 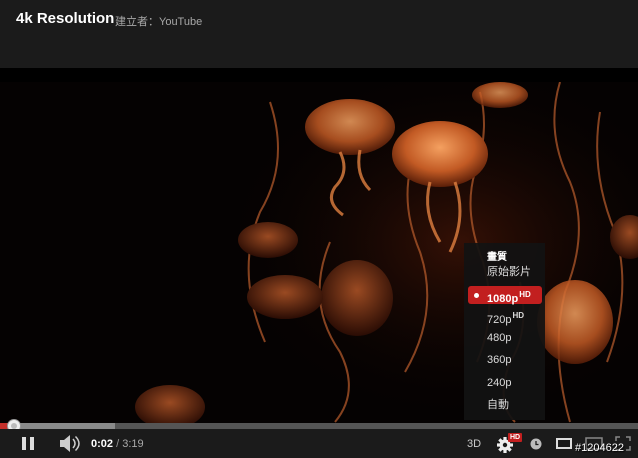 What do you see at coordinates (65, 18) in the screenshot?
I see `video-title: 4k Resolution` at bounding box center [65, 18].